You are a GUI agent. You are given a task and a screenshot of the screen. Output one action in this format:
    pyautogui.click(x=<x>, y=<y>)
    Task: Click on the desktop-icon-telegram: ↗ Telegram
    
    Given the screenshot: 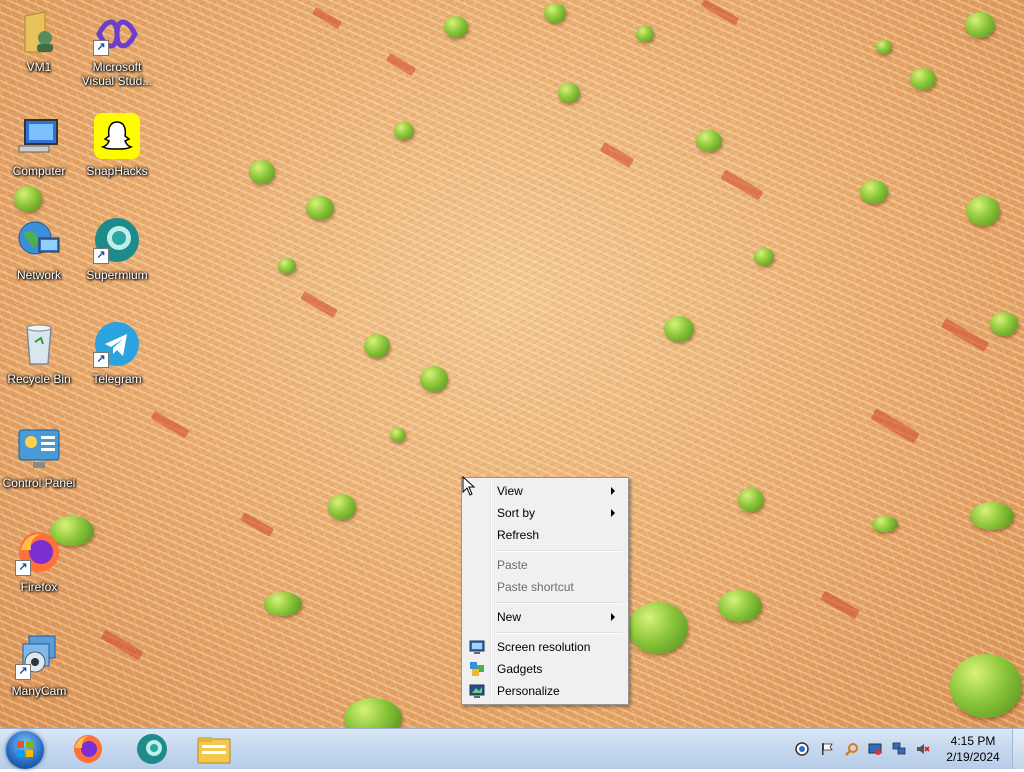 What is the action you would take?
    pyautogui.click(x=117, y=362)
    